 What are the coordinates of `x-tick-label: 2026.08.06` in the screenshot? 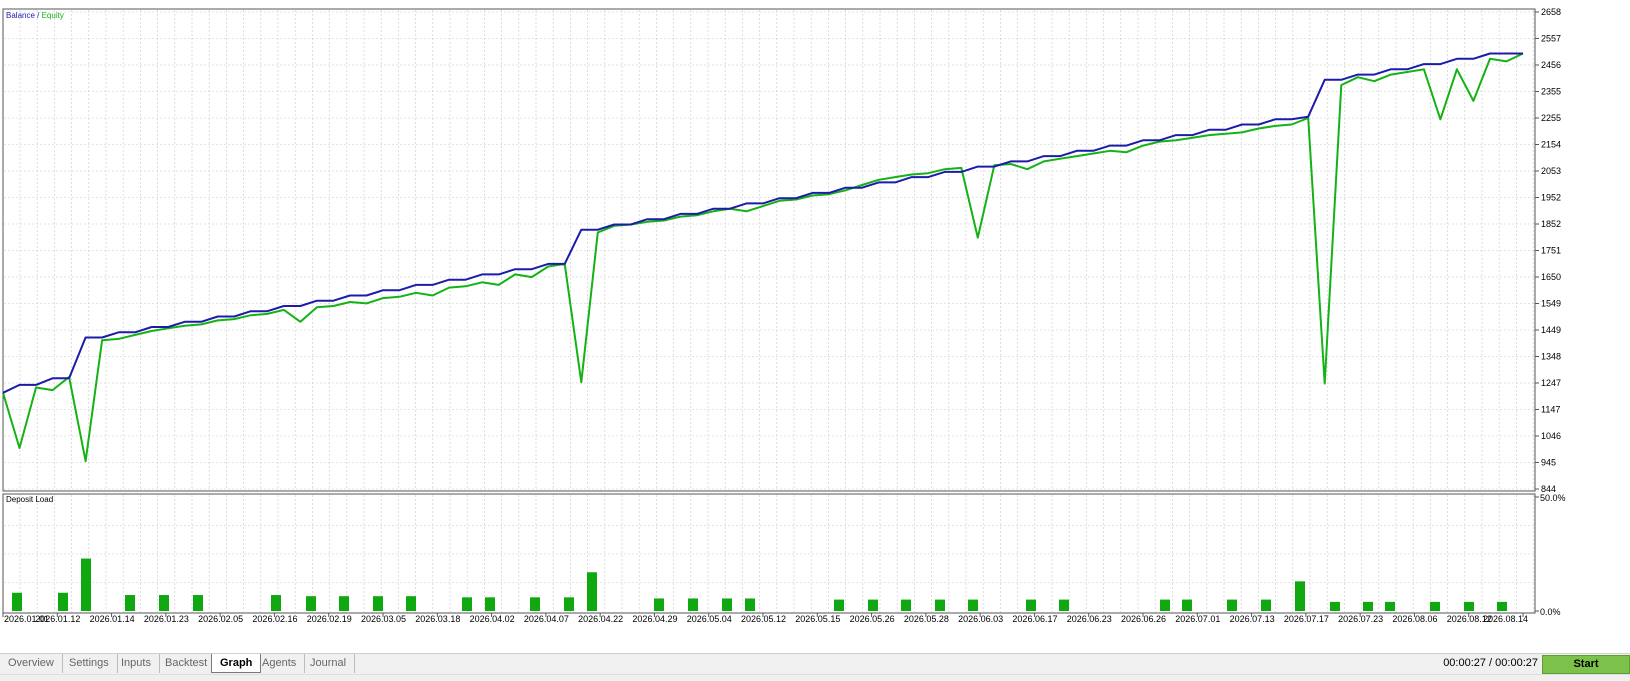 It's located at (1414, 619).